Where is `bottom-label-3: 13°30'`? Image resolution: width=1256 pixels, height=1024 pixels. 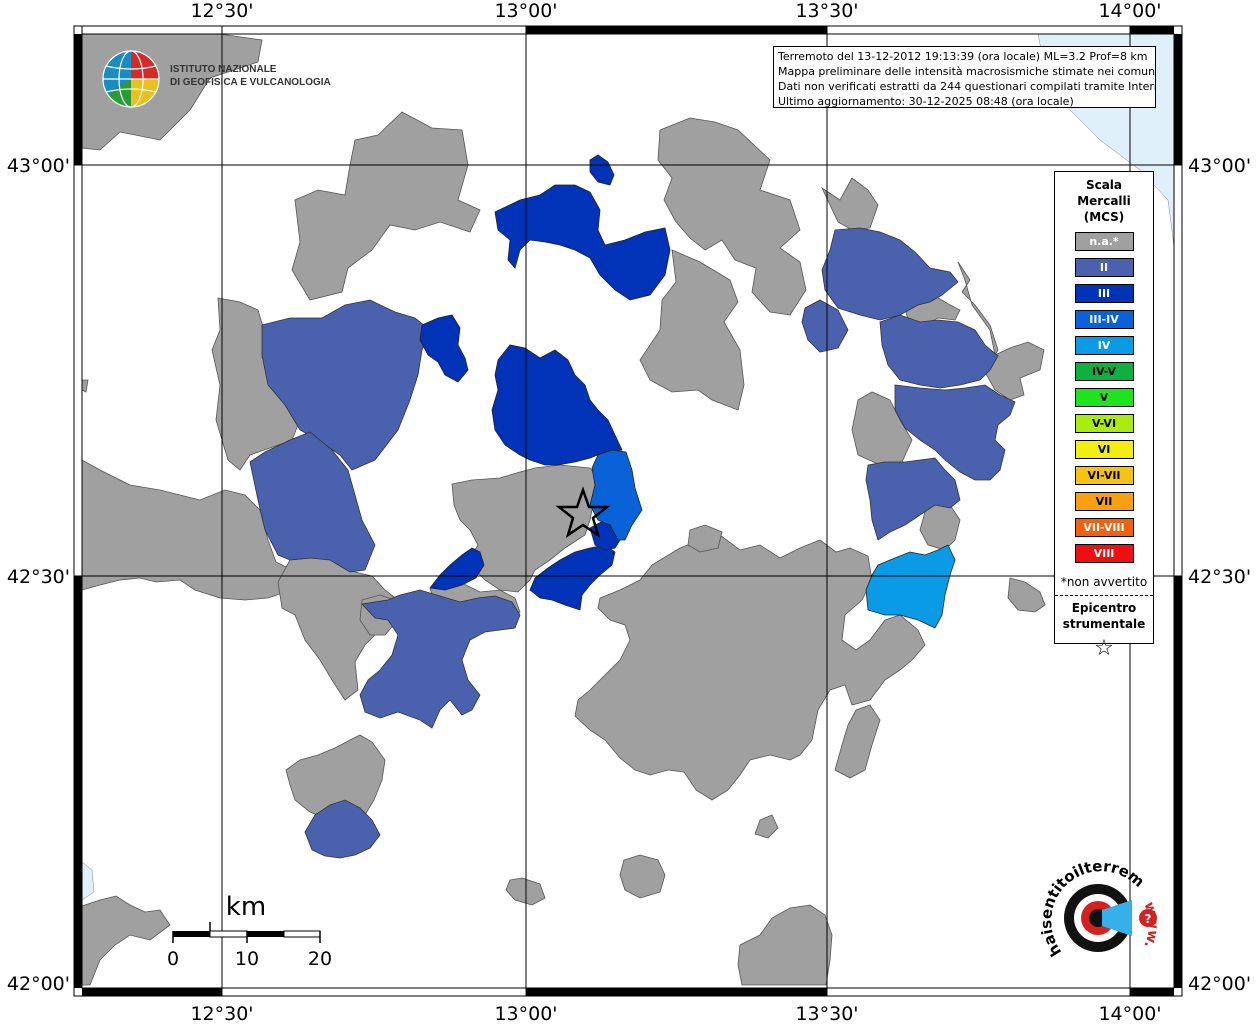
bottom-label-3: 13°30' is located at coordinates (826, 1013).